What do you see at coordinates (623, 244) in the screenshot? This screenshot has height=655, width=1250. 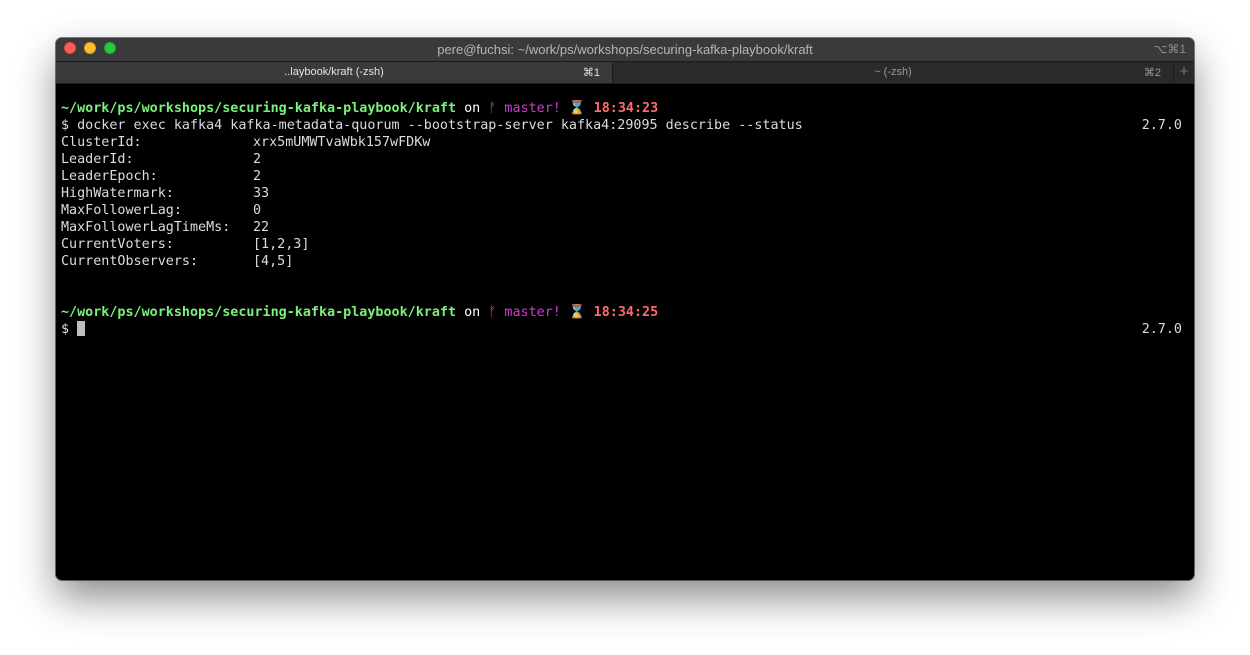 I see `output-row: CurrentVoters: [1,2,3]` at bounding box center [623, 244].